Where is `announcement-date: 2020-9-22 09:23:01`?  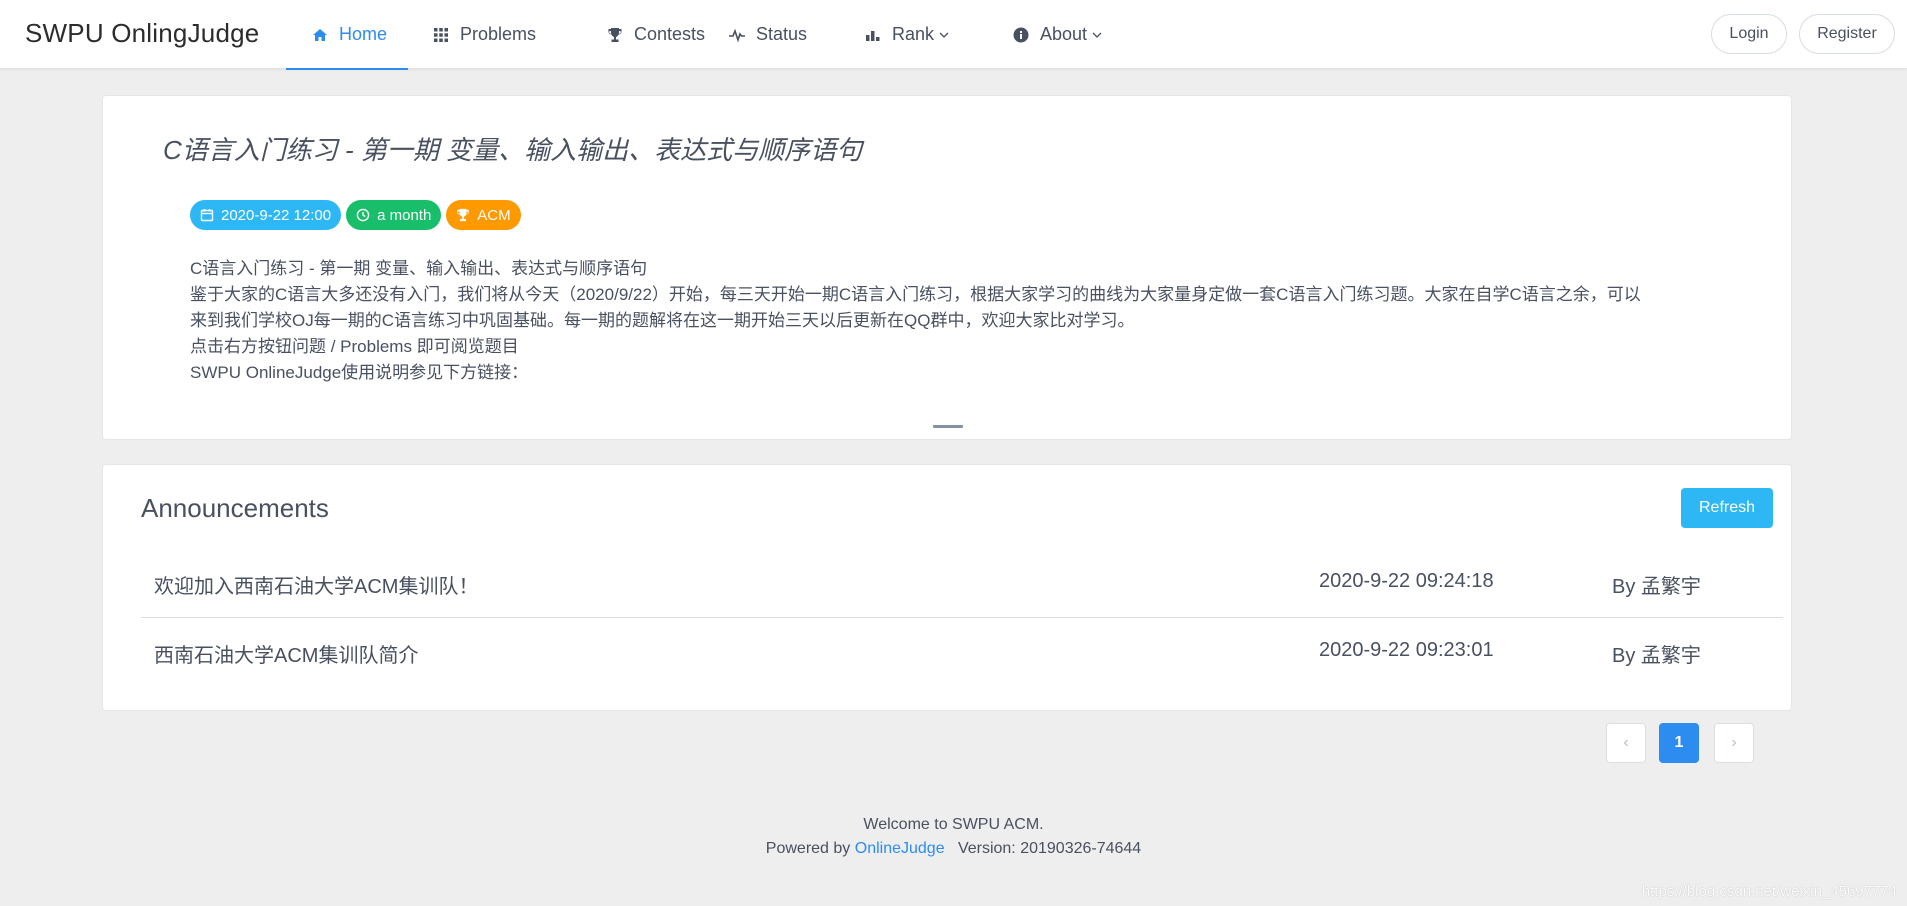
announcement-date: 2020-9-22 09:23:01 is located at coordinates (1406, 650).